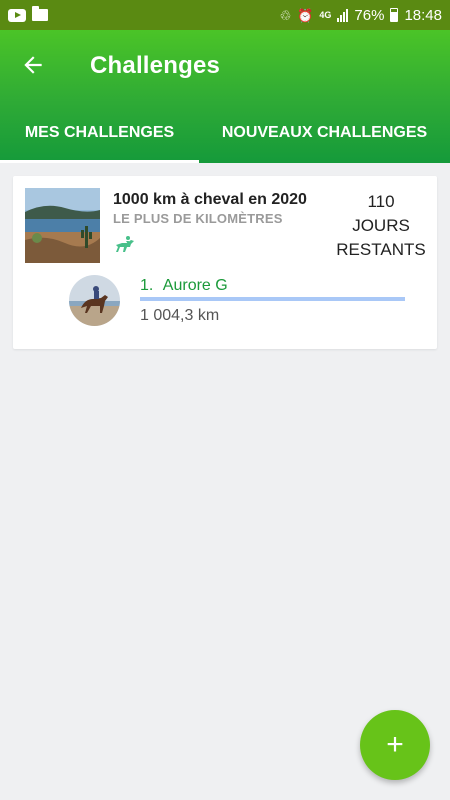 Image resolution: width=450 pixels, height=800 pixels. What do you see at coordinates (305, 15) in the screenshot?
I see `alarm-icon: ⏰` at bounding box center [305, 15].